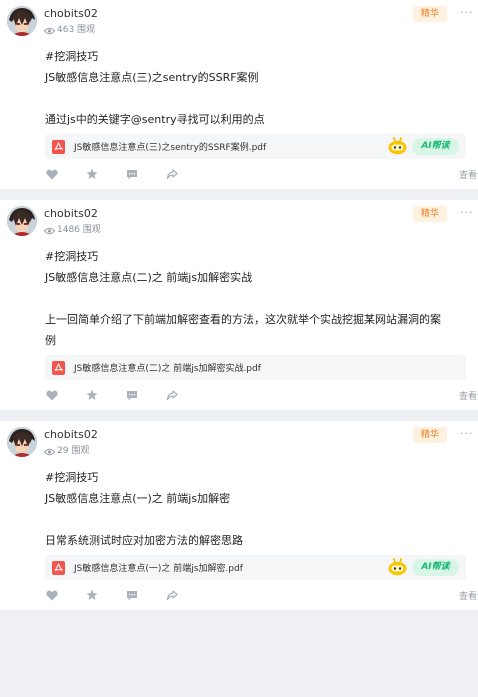  I want to click on attachment-filename: JS敏感信息注意点(一)之 前端js加解密.pdf, so click(158, 569).